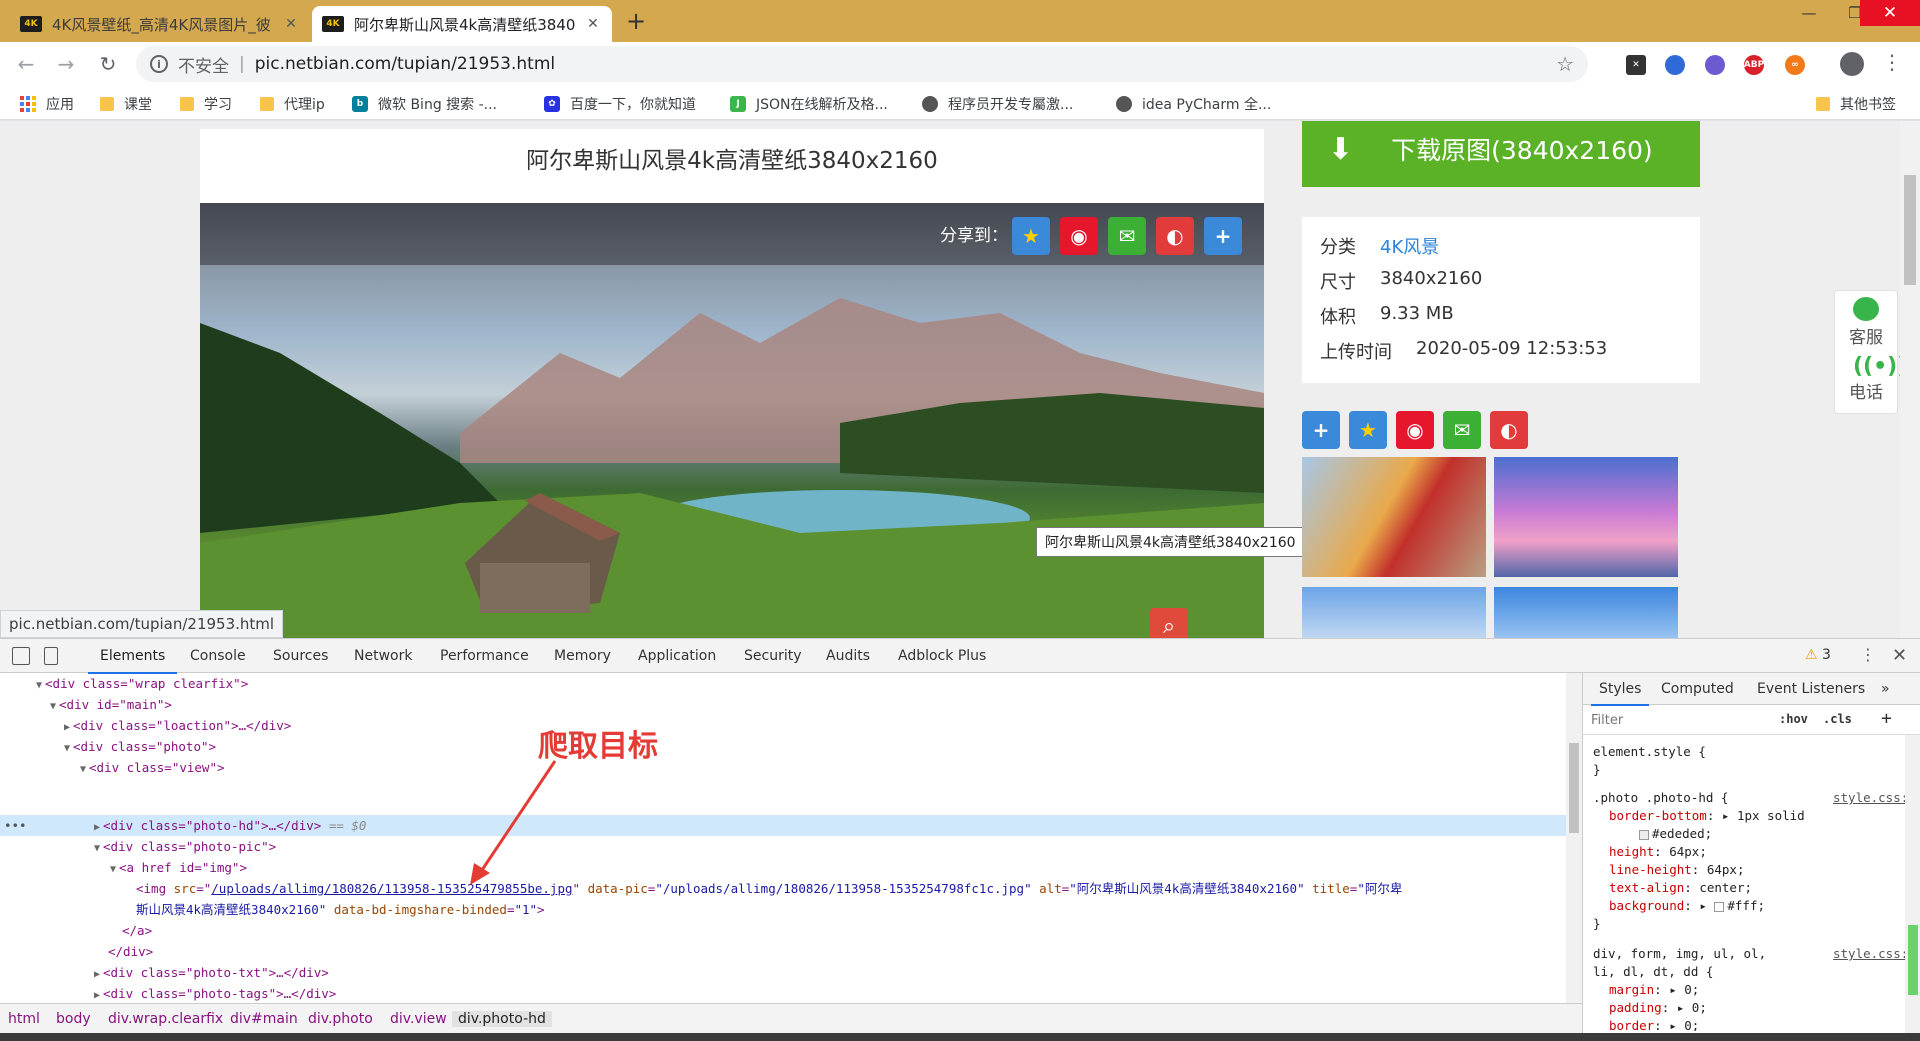  What do you see at coordinates (1866, 309) in the screenshot?
I see `customer-service-icon` at bounding box center [1866, 309].